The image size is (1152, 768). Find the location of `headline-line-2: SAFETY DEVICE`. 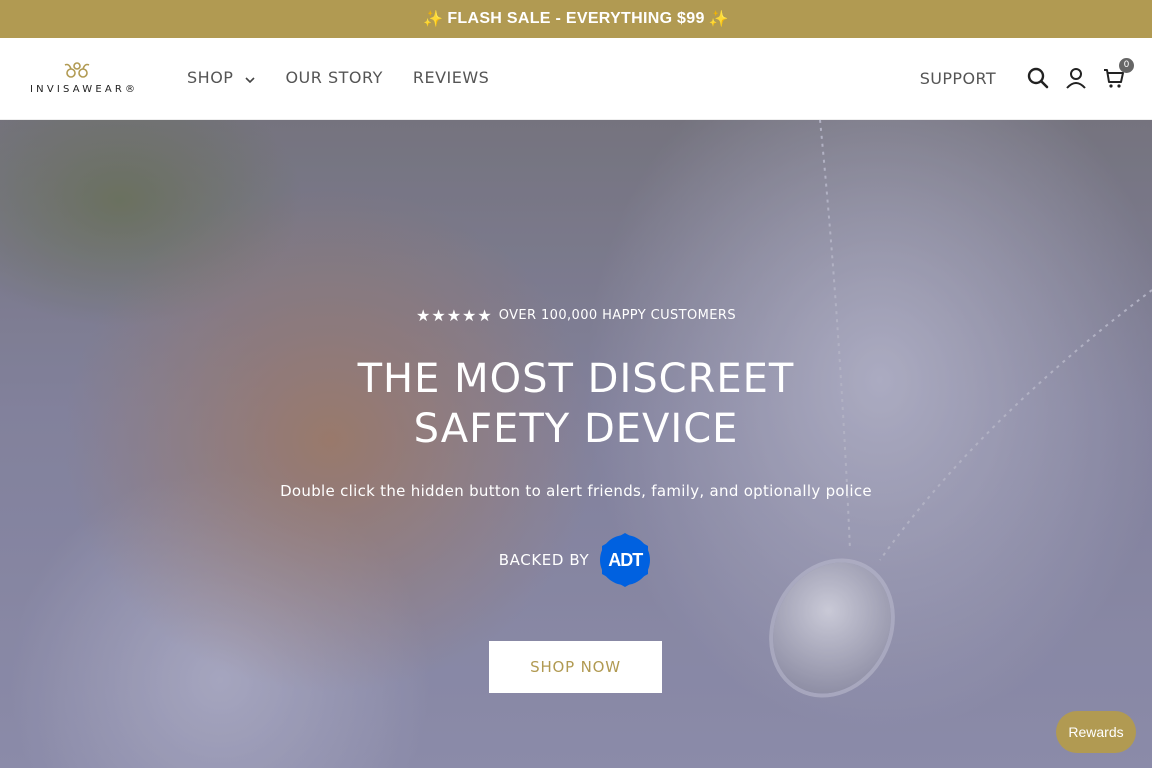

headline-line-2: SAFETY DEVICE is located at coordinates (576, 429).